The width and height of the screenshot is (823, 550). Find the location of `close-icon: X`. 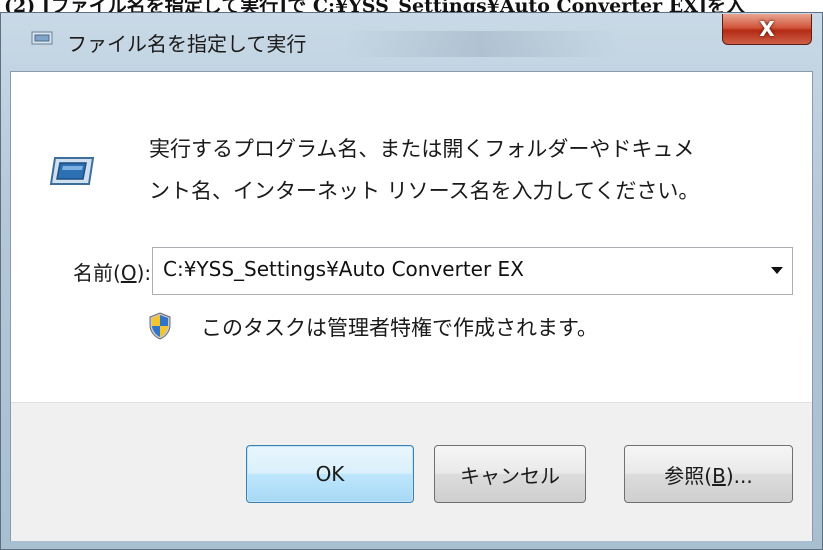

close-icon: X is located at coordinates (767, 29).